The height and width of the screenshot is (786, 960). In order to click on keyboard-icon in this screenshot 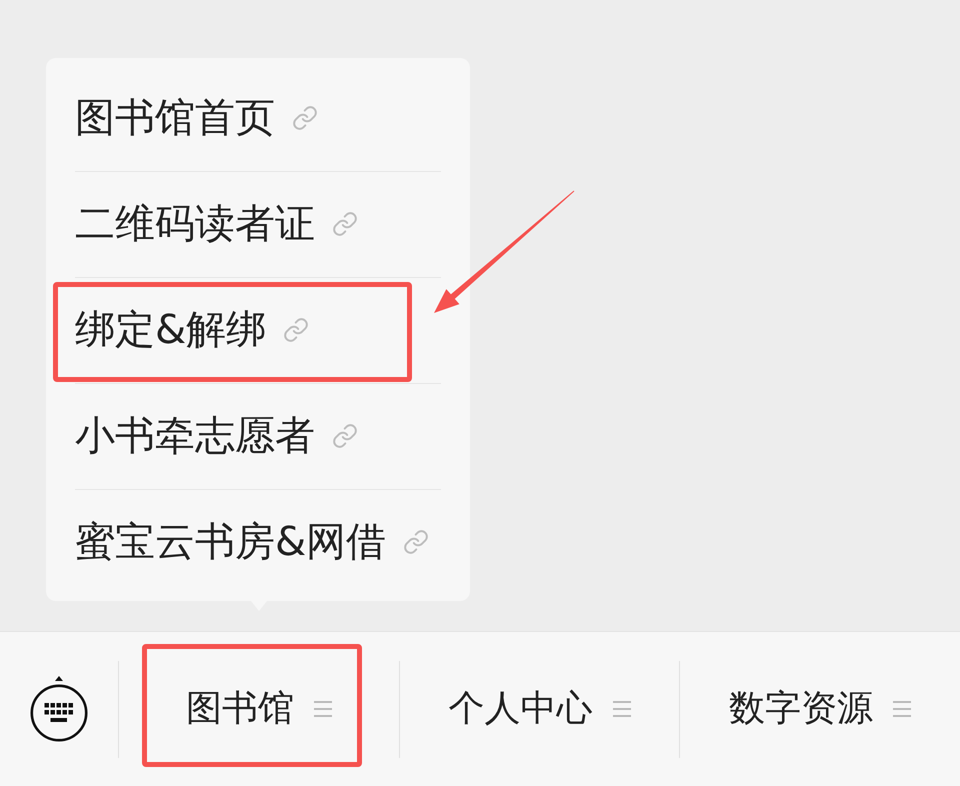, I will do `click(59, 709)`.